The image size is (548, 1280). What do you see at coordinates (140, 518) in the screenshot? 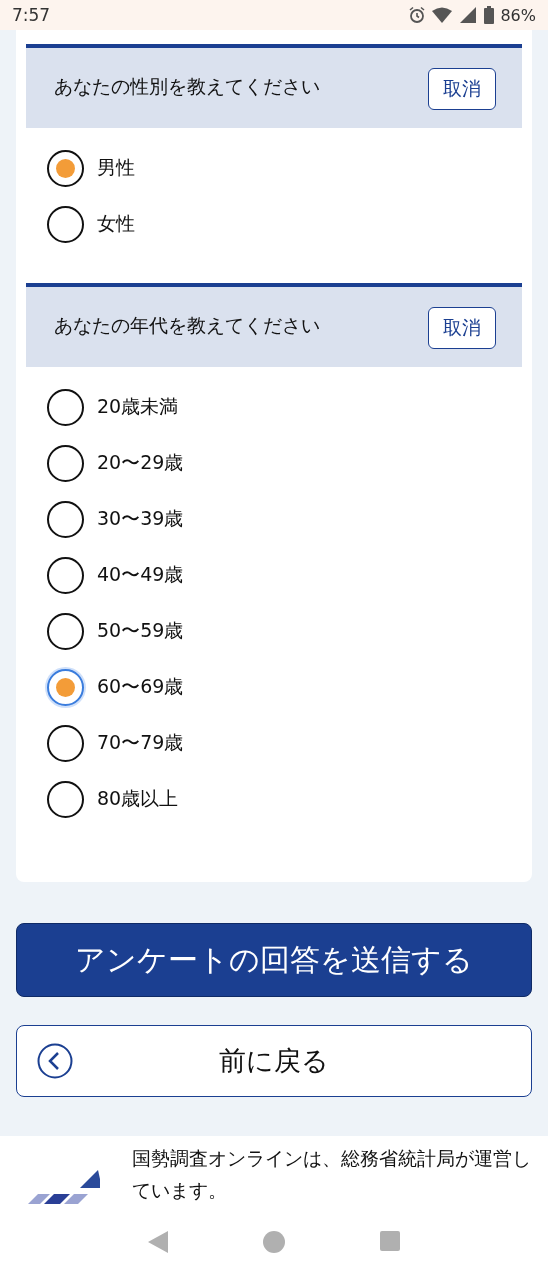
I see `option-label: 30〜39歳` at bounding box center [140, 518].